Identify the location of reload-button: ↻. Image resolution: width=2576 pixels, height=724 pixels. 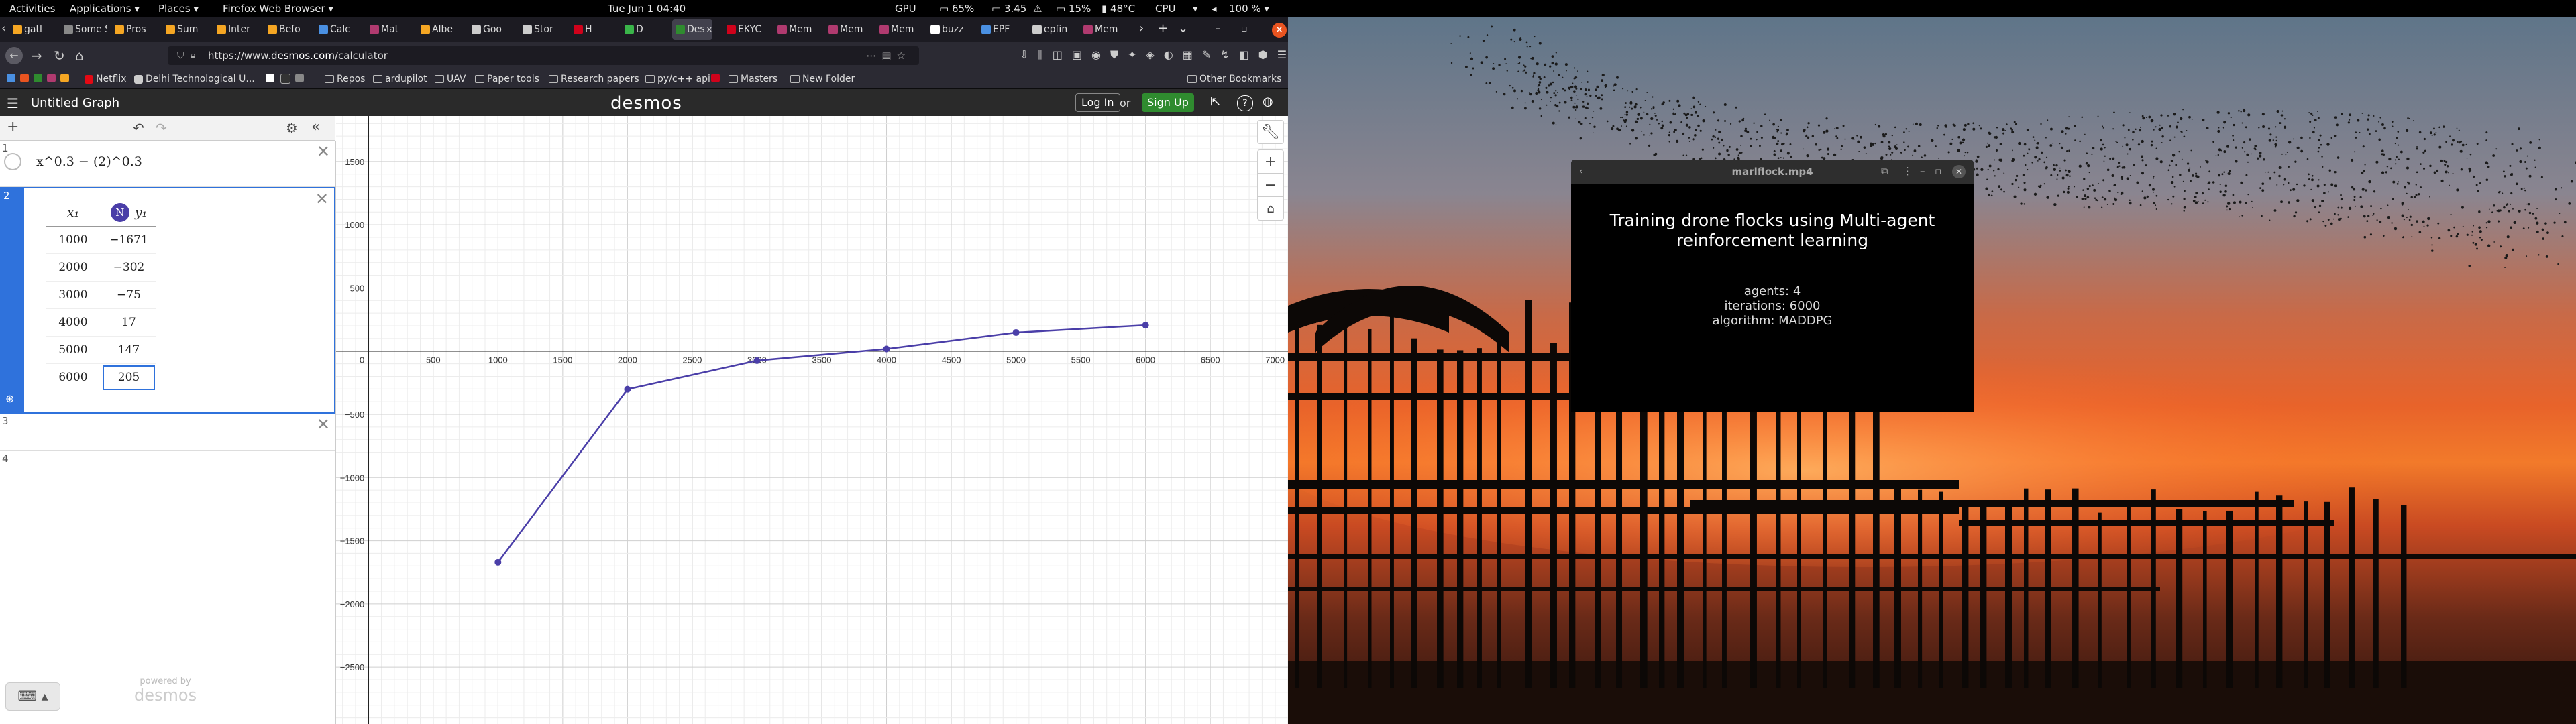
(59, 56).